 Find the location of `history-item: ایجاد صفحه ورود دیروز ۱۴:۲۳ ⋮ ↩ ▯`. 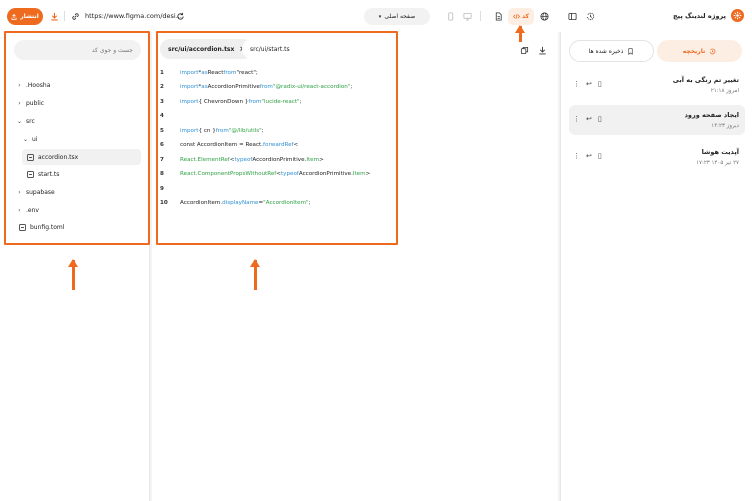

history-item: ایجاد صفحه ورود دیروز ۱۴:۲۳ ⋮ ↩ ▯ is located at coordinates (657, 120).